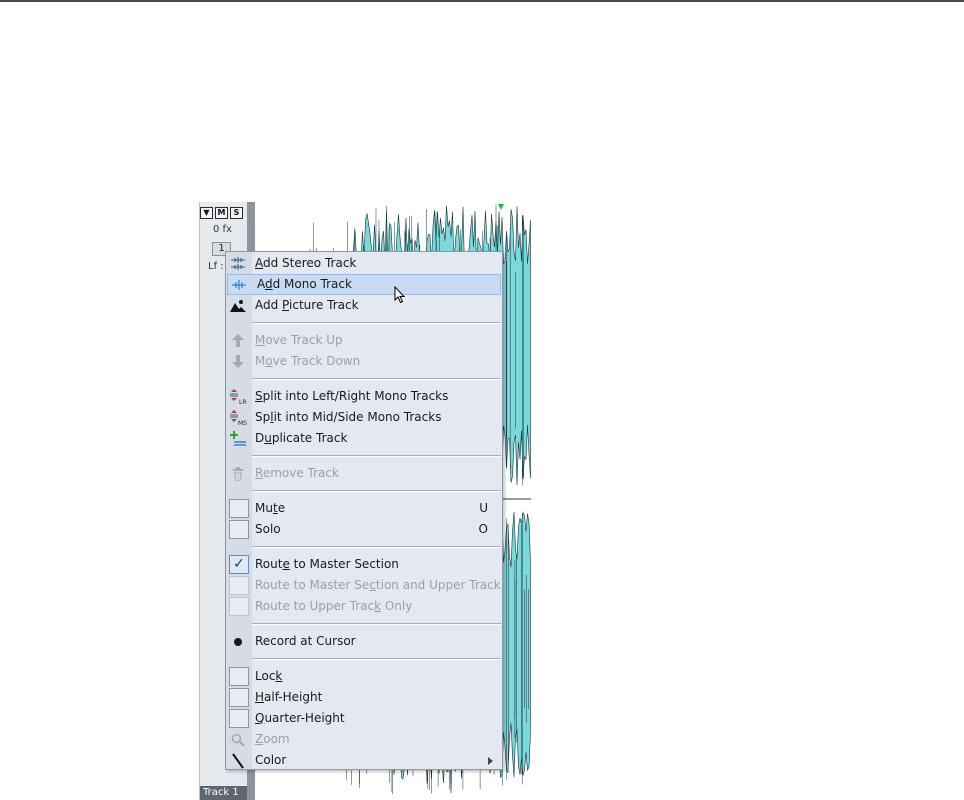 This screenshot has width=964, height=800. Describe the element at coordinates (271, 760) in the screenshot. I see `menu-item-label: Color` at that location.